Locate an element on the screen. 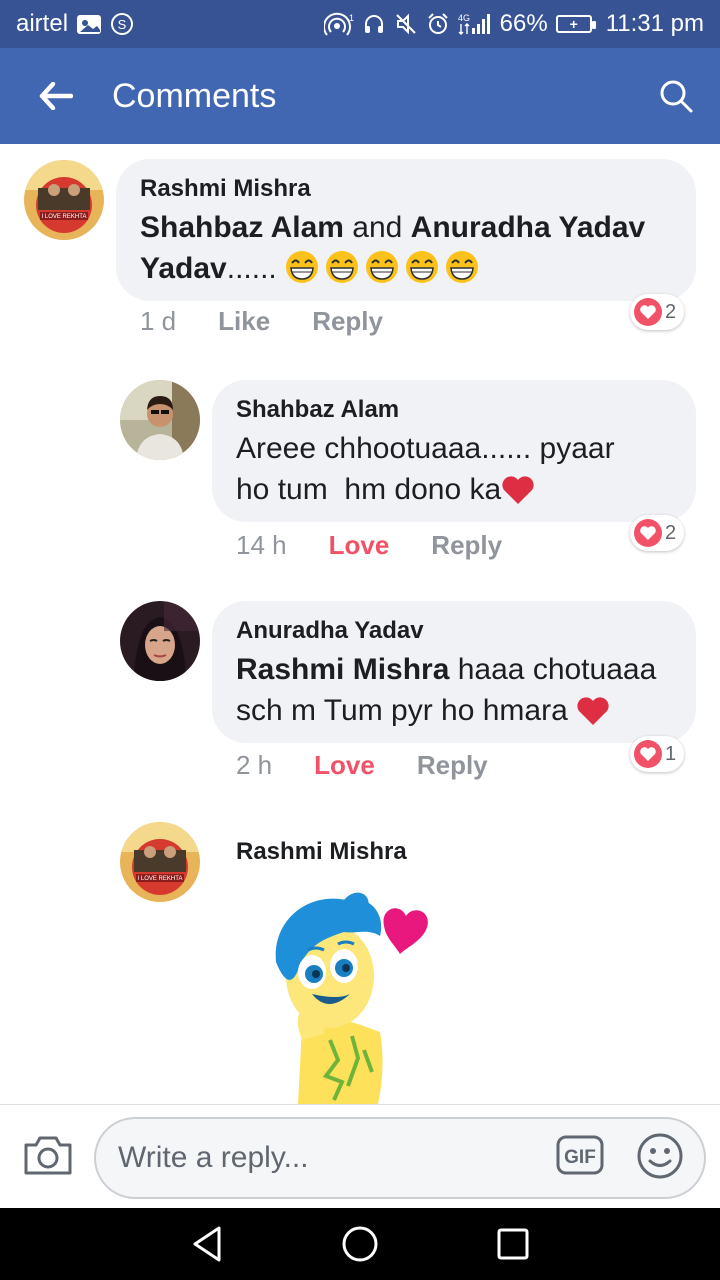  carrier-name: airtel is located at coordinates (42, 23).